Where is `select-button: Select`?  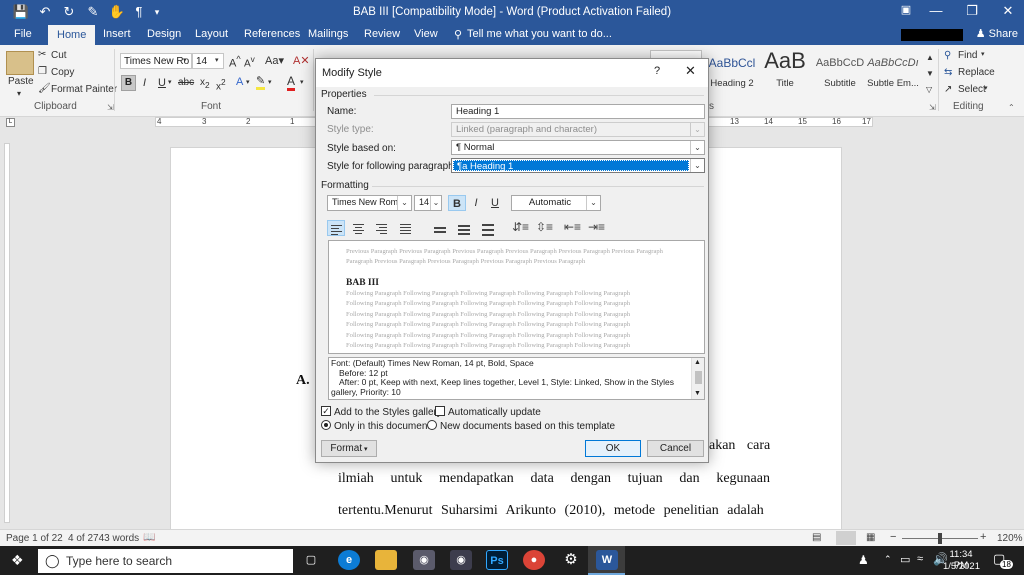
select-button: Select is located at coordinates (972, 89).